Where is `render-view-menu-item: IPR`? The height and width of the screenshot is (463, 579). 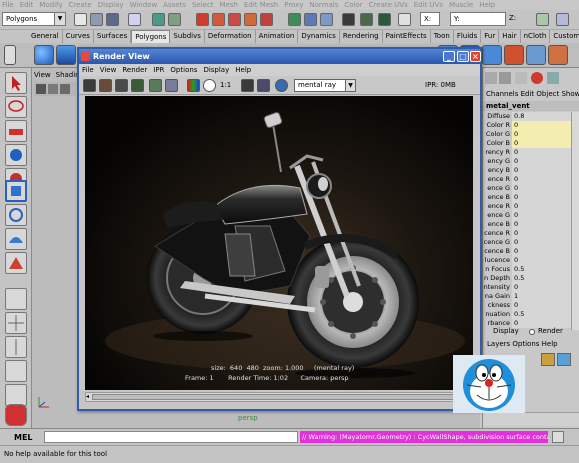 render-view-menu-item: IPR is located at coordinates (158, 70).